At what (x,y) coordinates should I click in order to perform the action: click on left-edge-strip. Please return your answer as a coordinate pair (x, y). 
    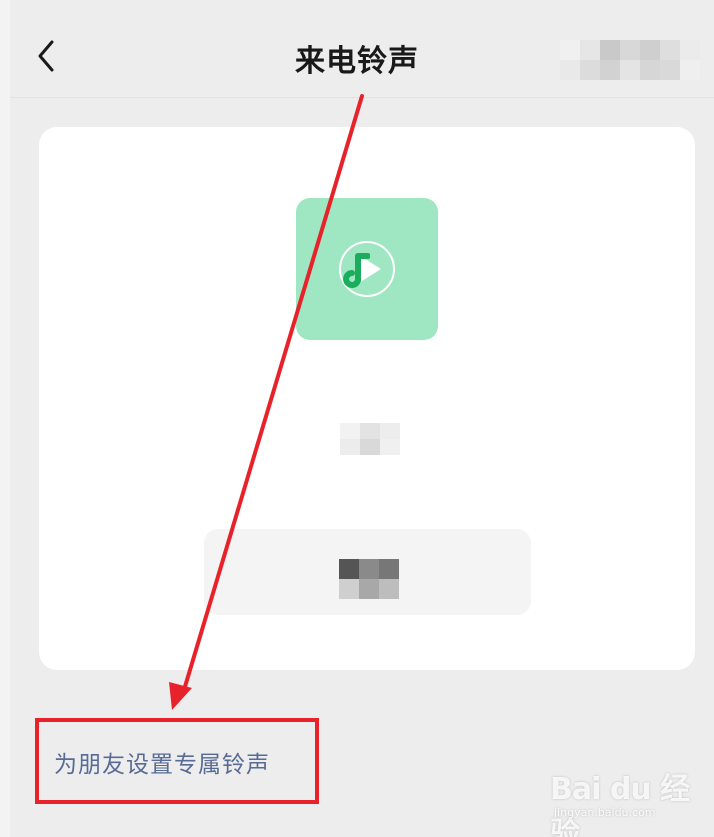
    Looking at the image, I should click on (5, 418).